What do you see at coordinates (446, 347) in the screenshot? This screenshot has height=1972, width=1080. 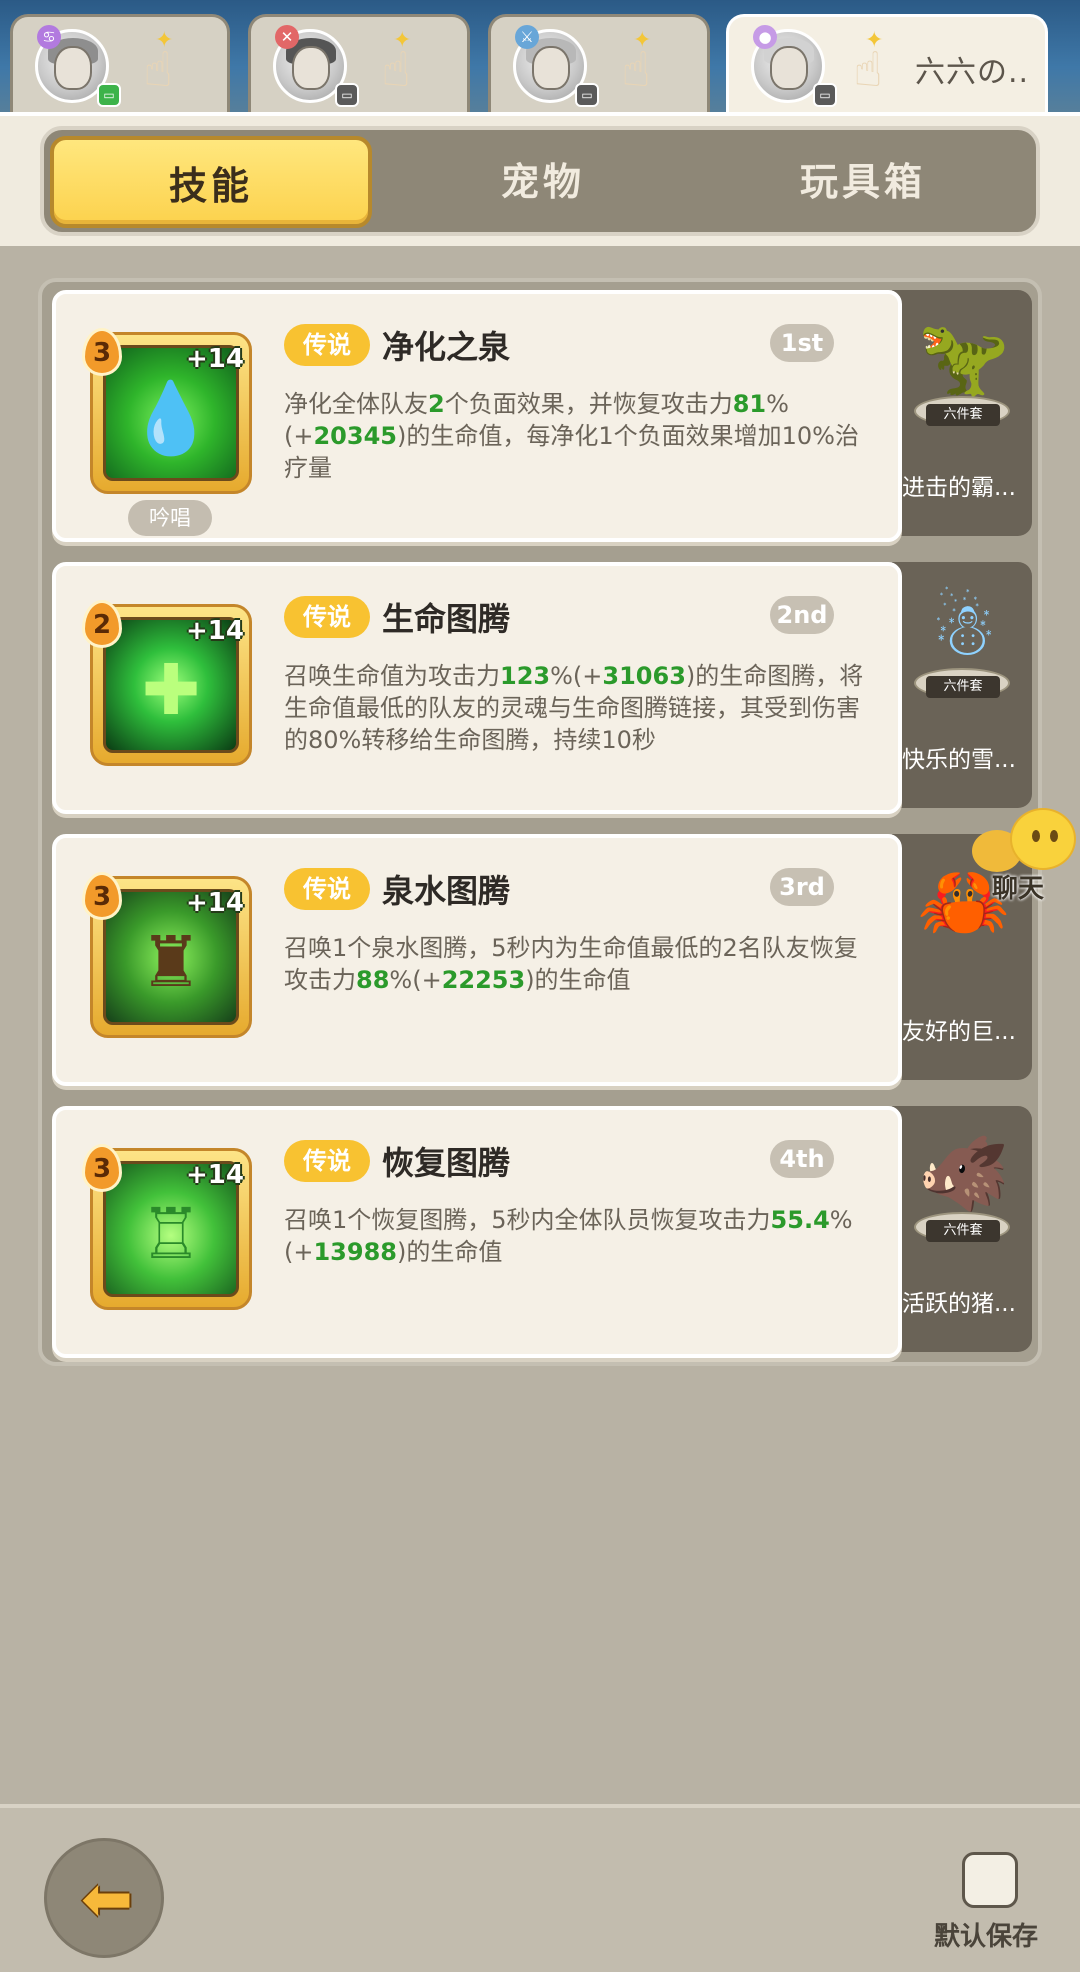 I see `skill-title: 净化之泉` at bounding box center [446, 347].